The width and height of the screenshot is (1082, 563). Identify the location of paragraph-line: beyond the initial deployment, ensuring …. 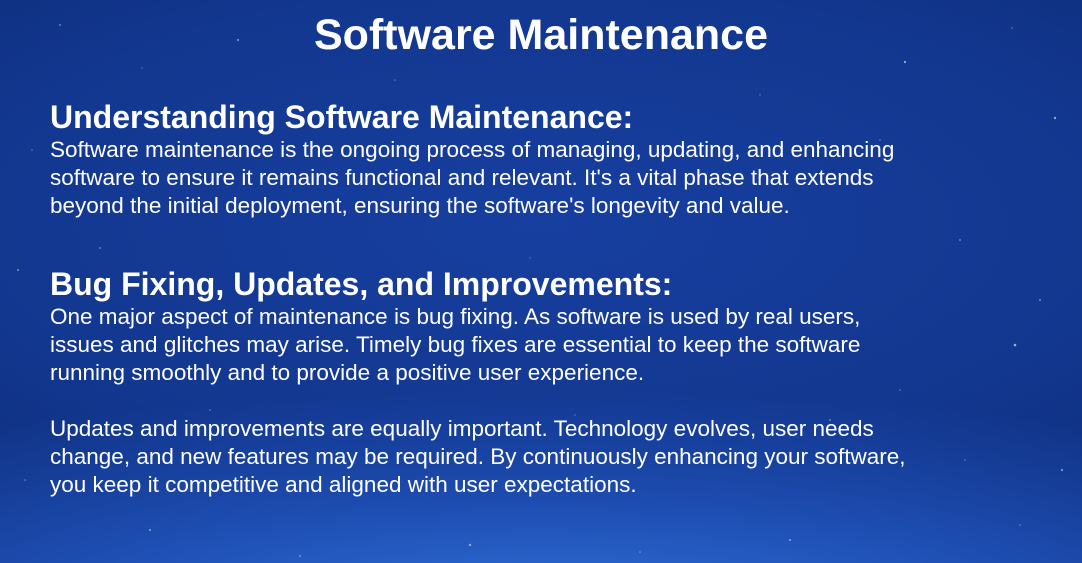
(420, 205).